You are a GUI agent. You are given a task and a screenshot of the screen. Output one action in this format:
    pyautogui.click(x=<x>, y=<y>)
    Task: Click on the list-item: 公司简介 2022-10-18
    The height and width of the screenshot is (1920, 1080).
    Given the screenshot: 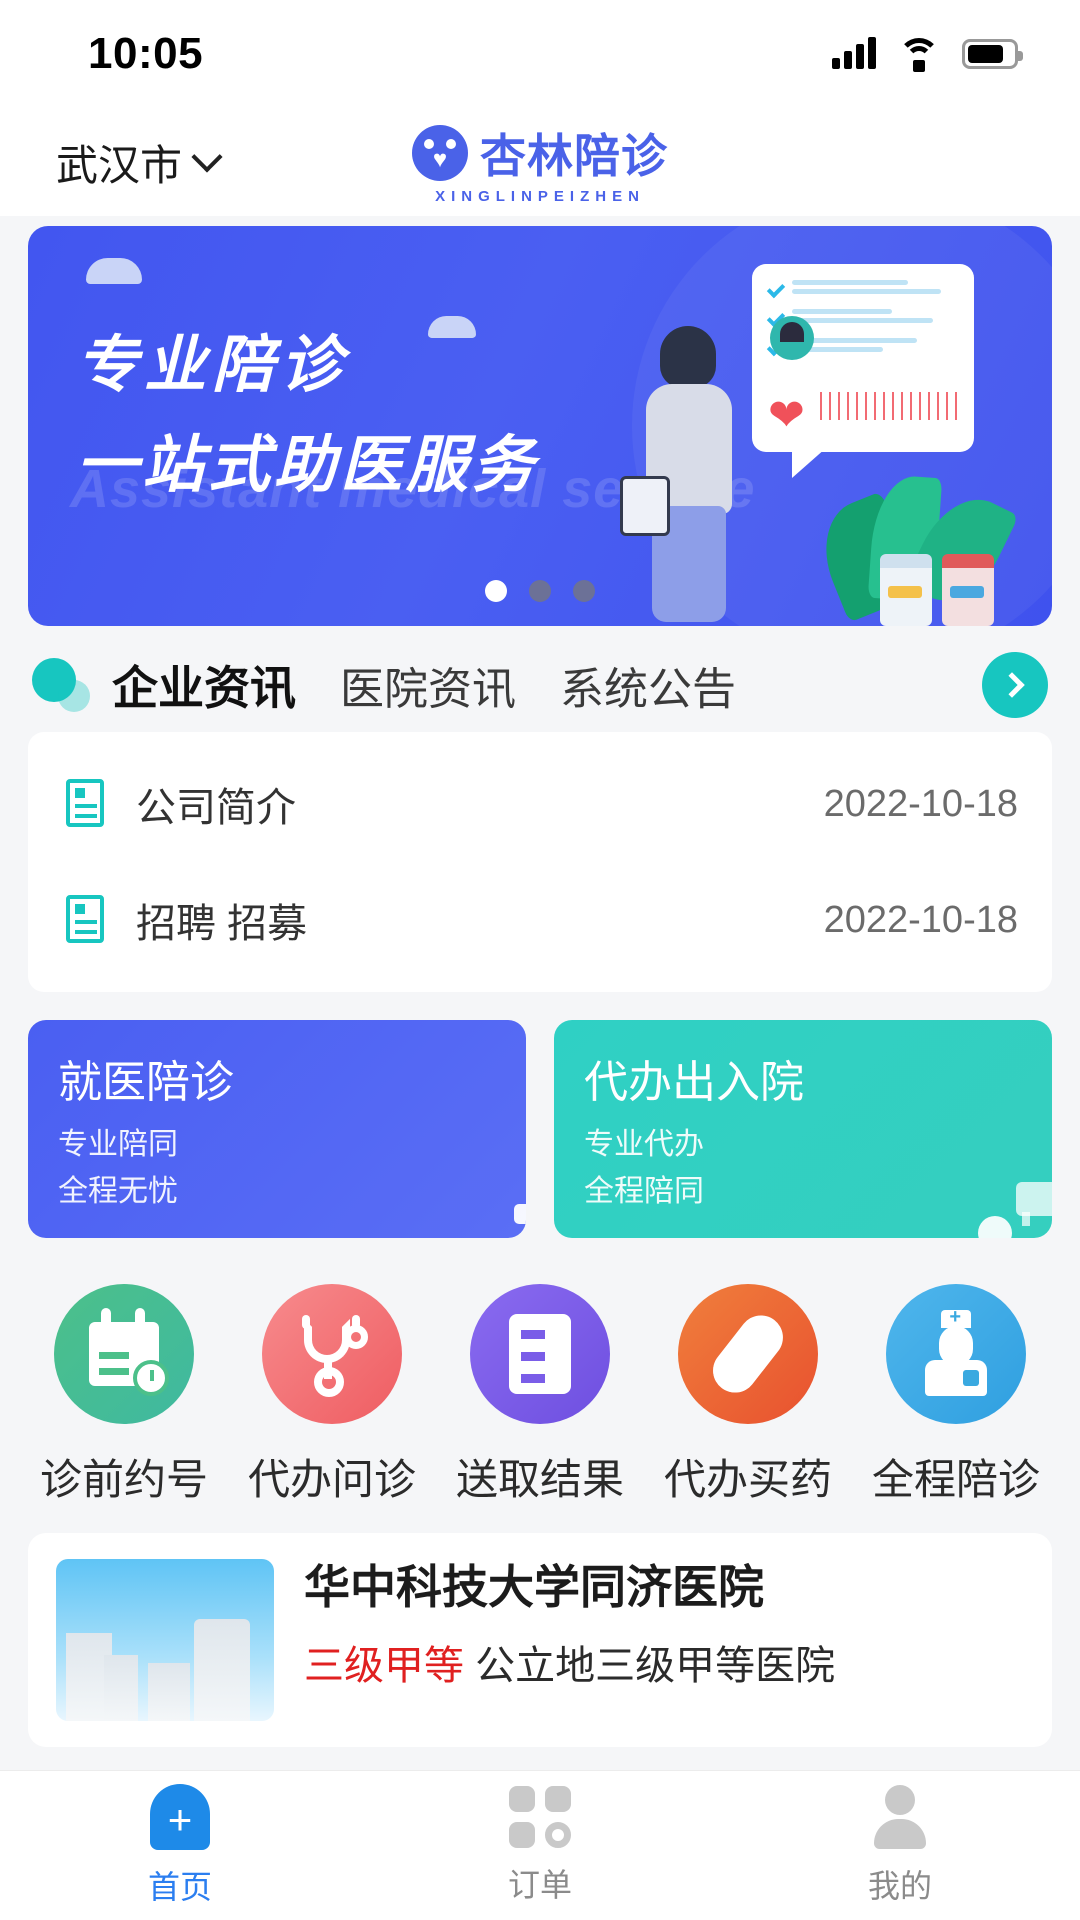 What is the action you would take?
    pyautogui.click(x=540, y=804)
    